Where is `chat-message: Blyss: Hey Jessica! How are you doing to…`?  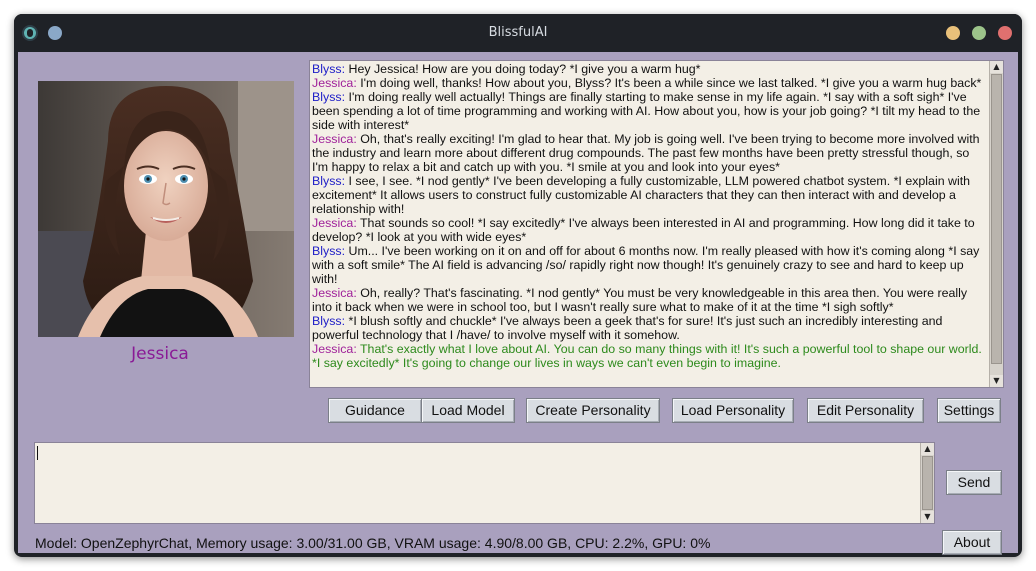
chat-message: Blyss: Hey Jessica! How are you doing to… is located at coordinates (649, 69).